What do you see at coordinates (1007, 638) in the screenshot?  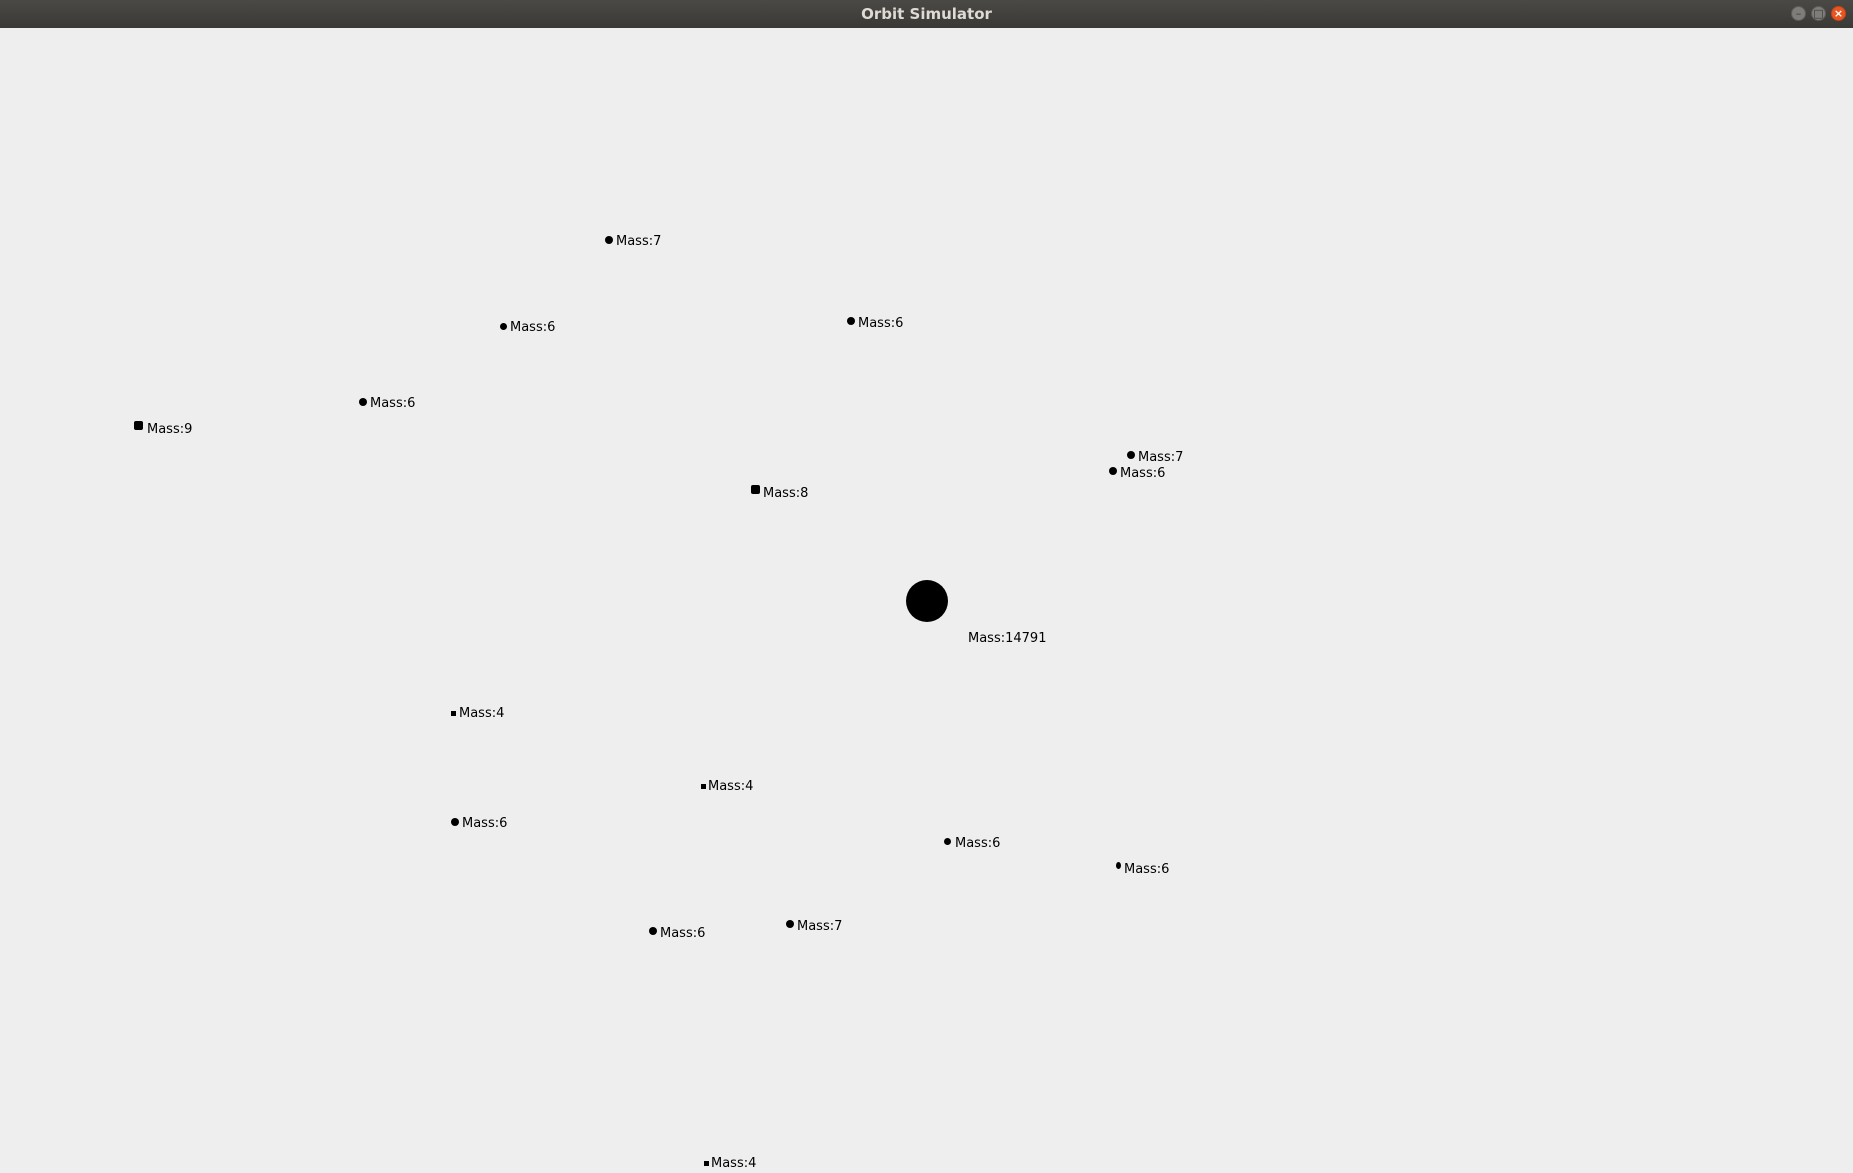 I see `central-body-label: Mass:14791` at bounding box center [1007, 638].